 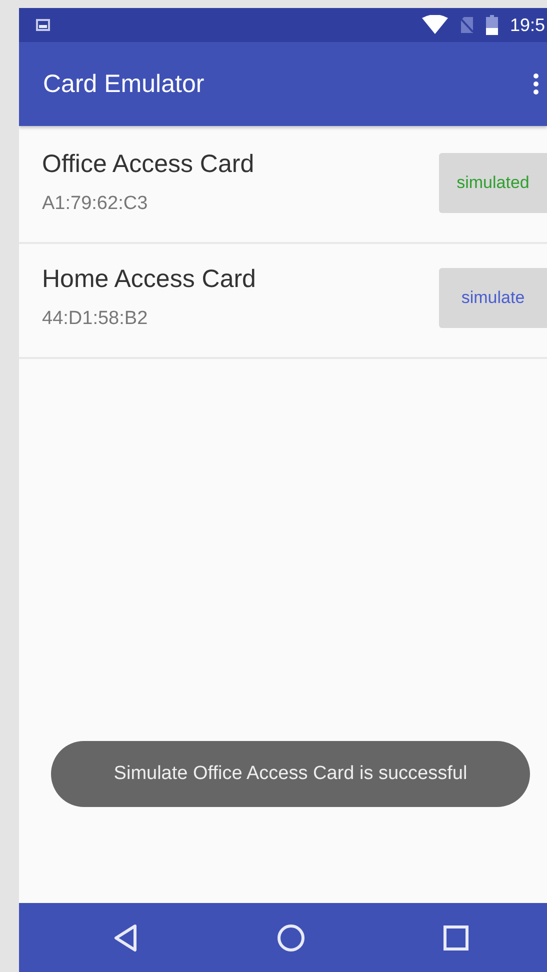 What do you see at coordinates (43, 25) in the screenshot?
I see `image-icon` at bounding box center [43, 25].